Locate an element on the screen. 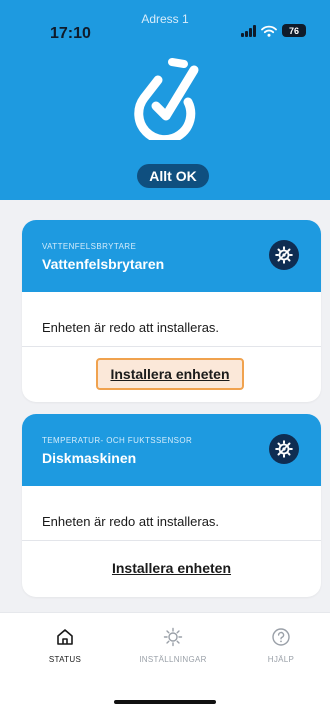 The image size is (330, 711). help-icon is located at coordinates (281, 637).